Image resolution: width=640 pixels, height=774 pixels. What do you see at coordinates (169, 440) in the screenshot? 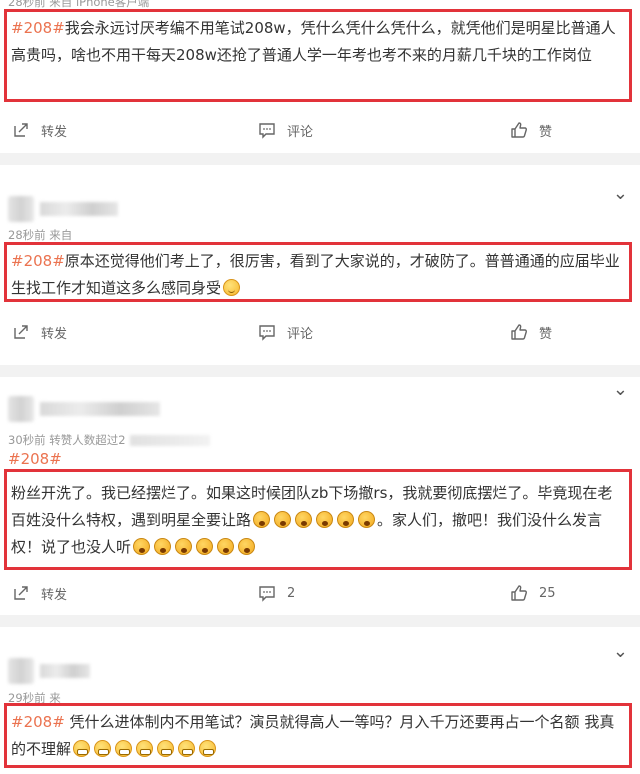
I see `meta-blurred` at bounding box center [169, 440].